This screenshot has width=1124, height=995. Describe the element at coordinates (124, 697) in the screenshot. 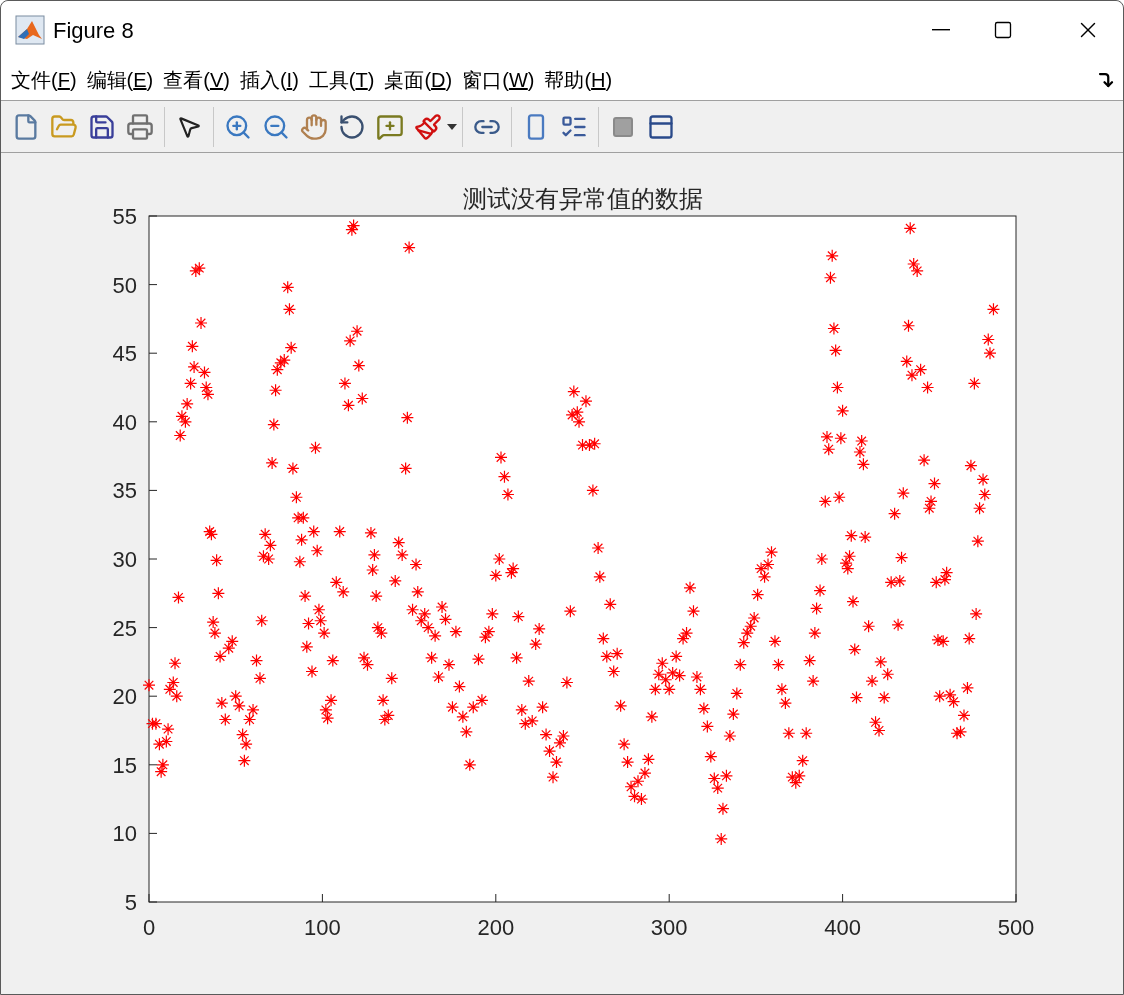

I see `y-tick-label: 20` at that location.